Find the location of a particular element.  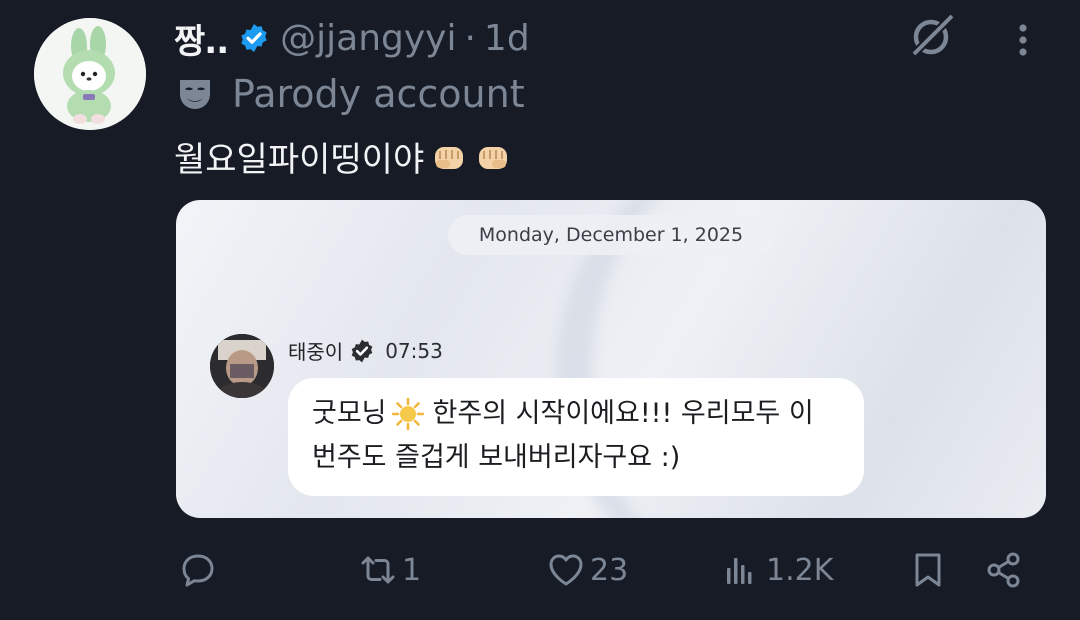

message-text-2: 번주도 즐겁게 보내버리자구요 :) is located at coordinates (496, 457).